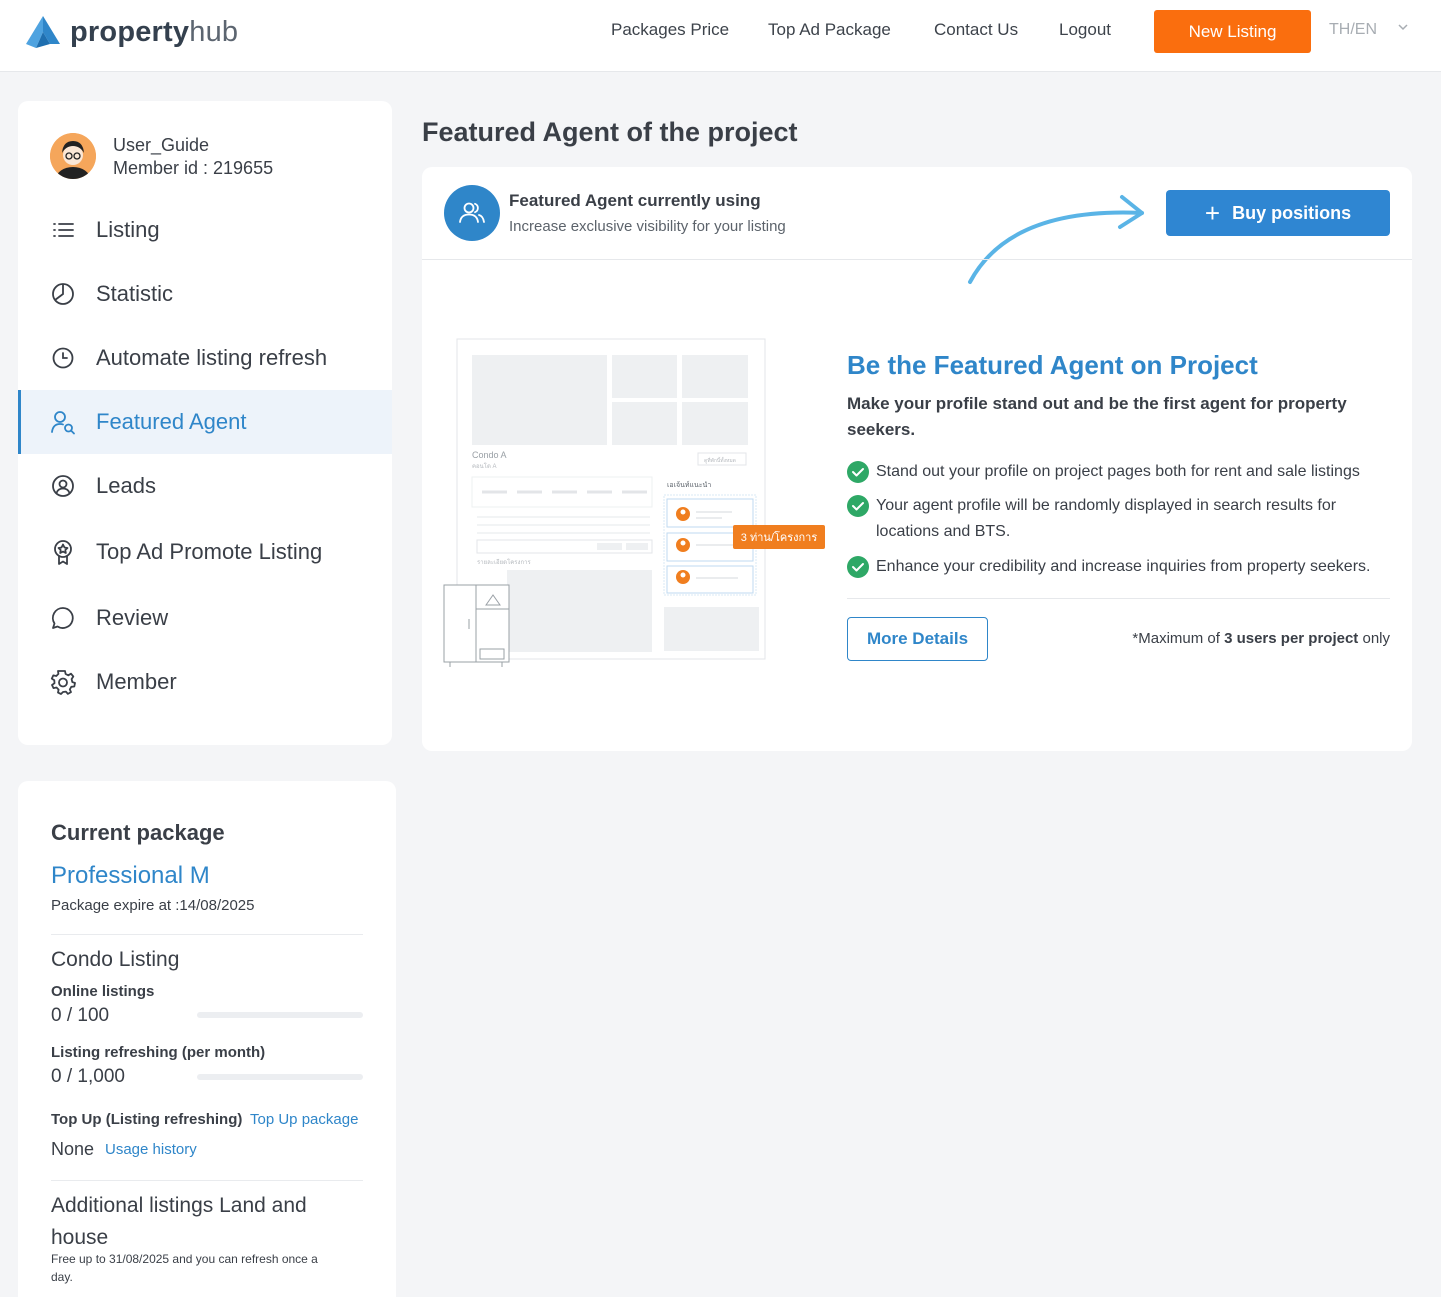  What do you see at coordinates (63, 294) in the screenshot?
I see `pie-chart-icon` at bounding box center [63, 294].